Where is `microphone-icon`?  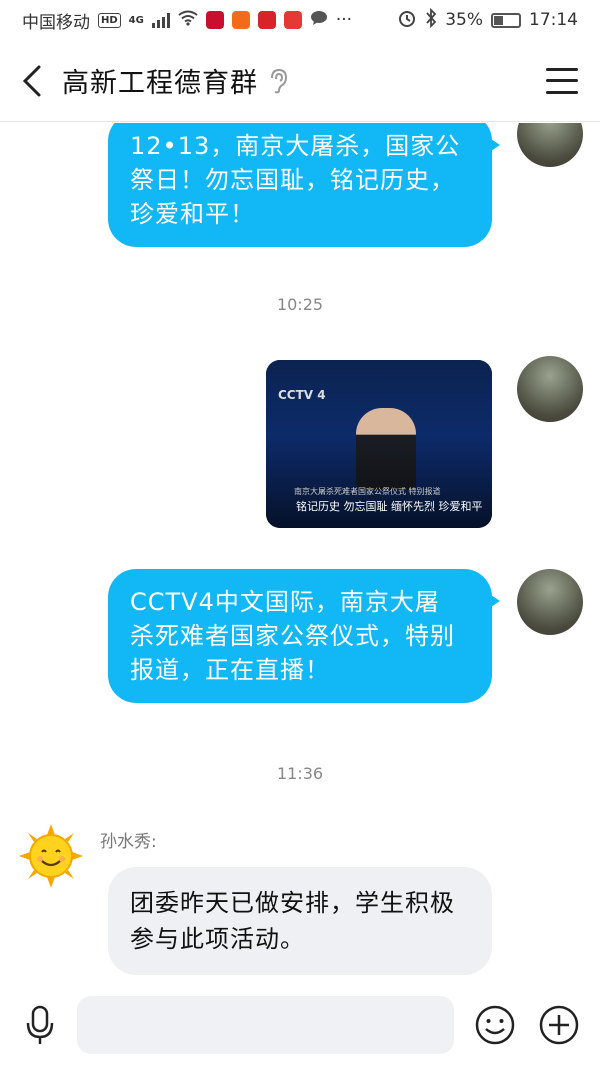
microphone-icon is located at coordinates (39, 1025).